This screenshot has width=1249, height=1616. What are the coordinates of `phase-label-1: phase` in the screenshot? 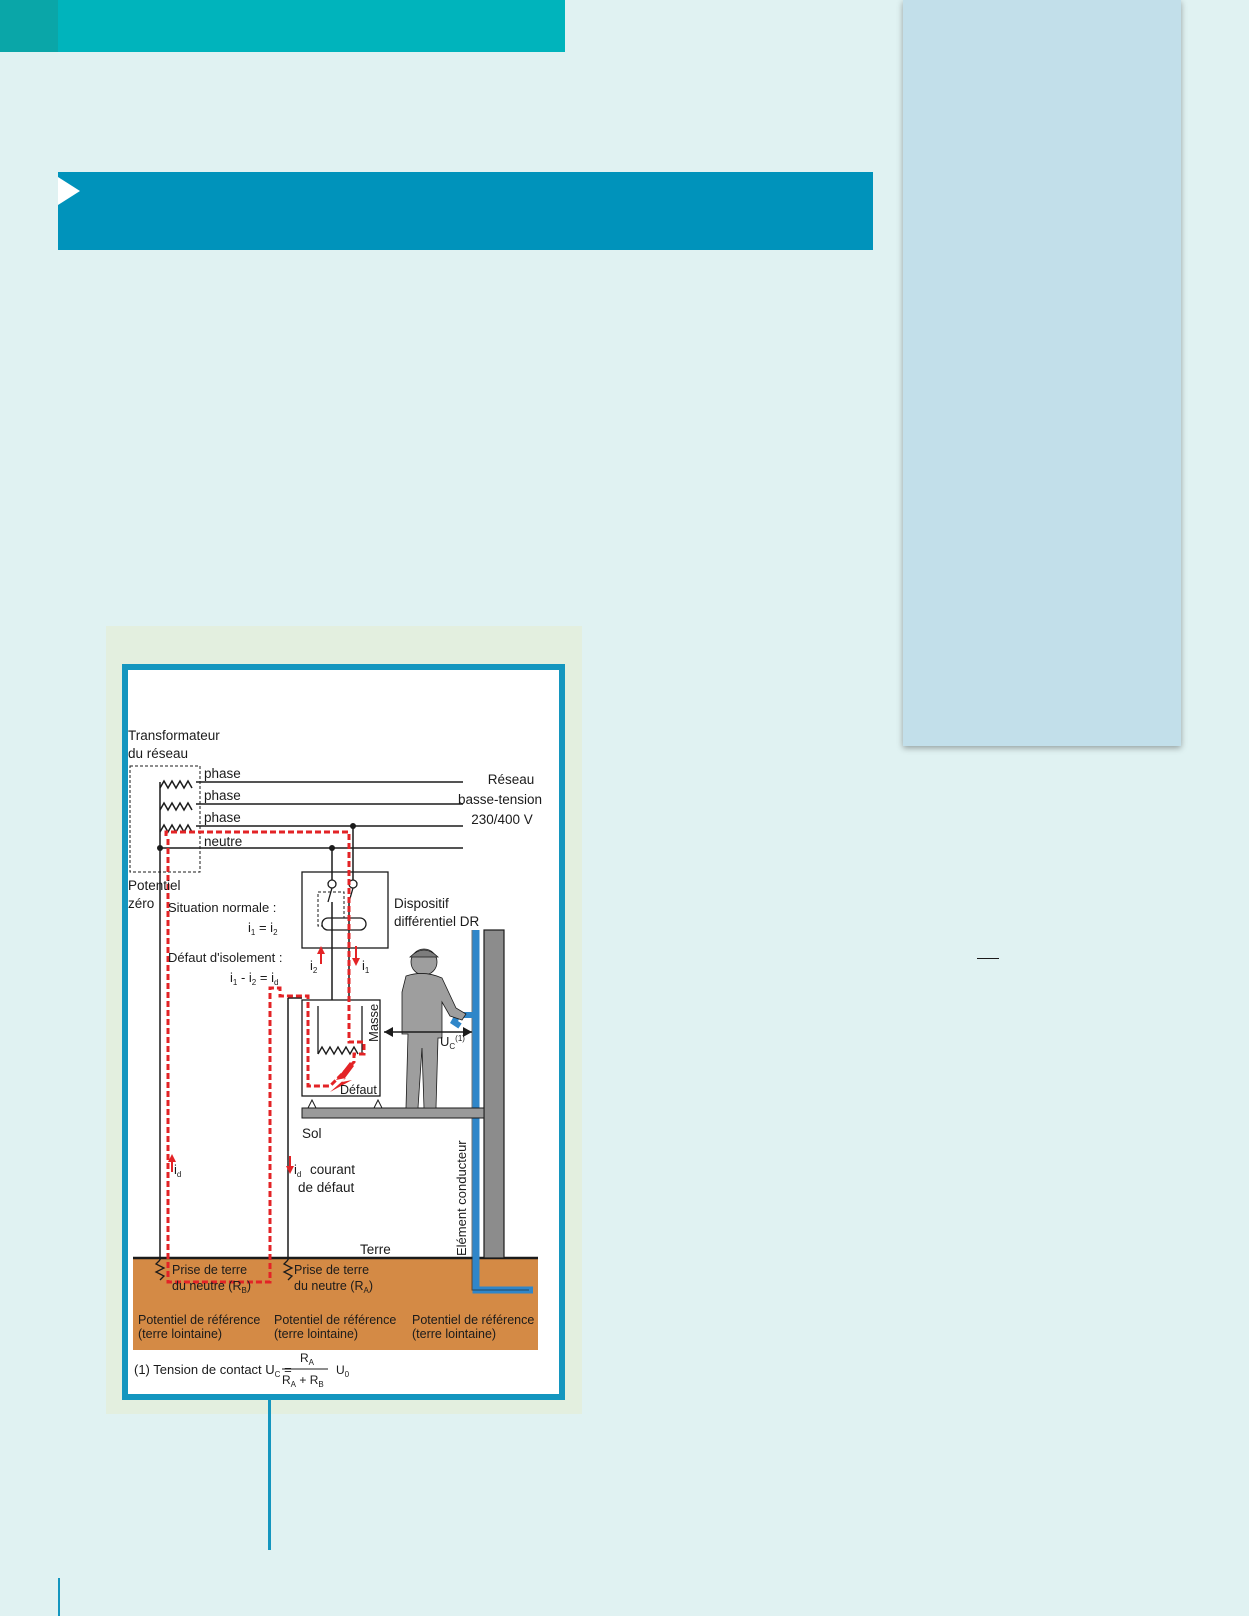 It's located at (222, 773).